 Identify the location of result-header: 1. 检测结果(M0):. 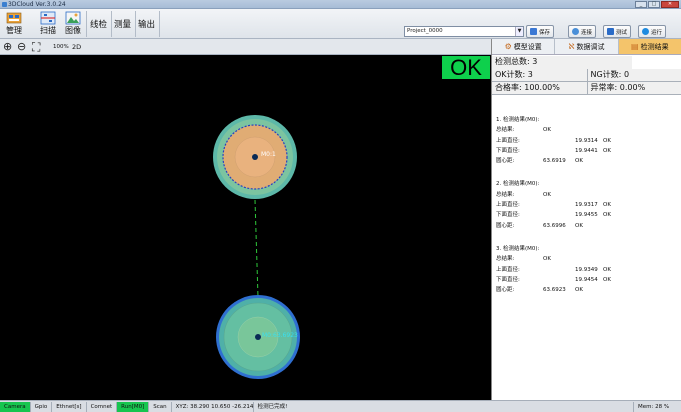
(518, 120).